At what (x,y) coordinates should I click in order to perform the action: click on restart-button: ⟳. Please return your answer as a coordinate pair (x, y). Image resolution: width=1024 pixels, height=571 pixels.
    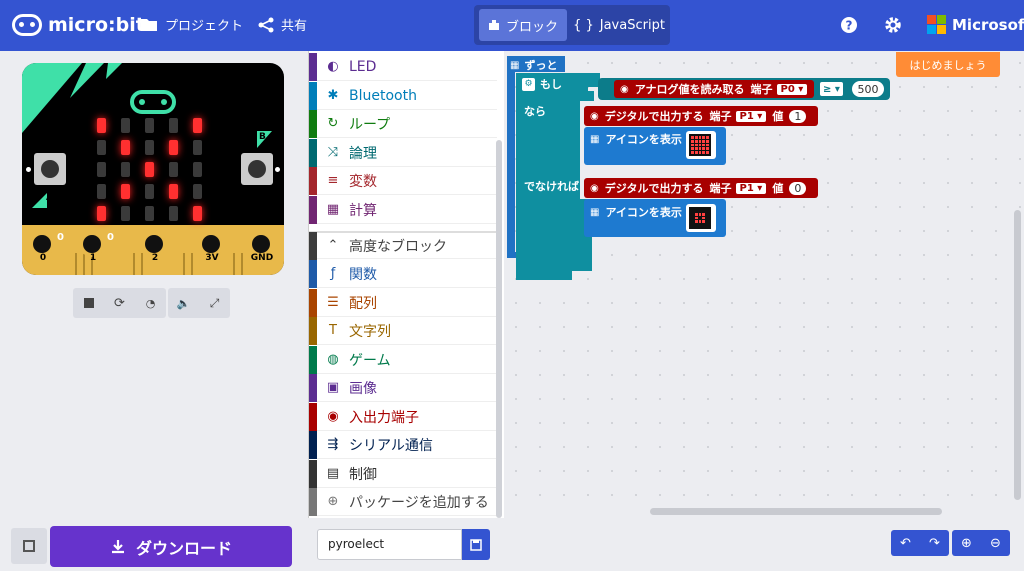
    Looking at the image, I should click on (119, 303).